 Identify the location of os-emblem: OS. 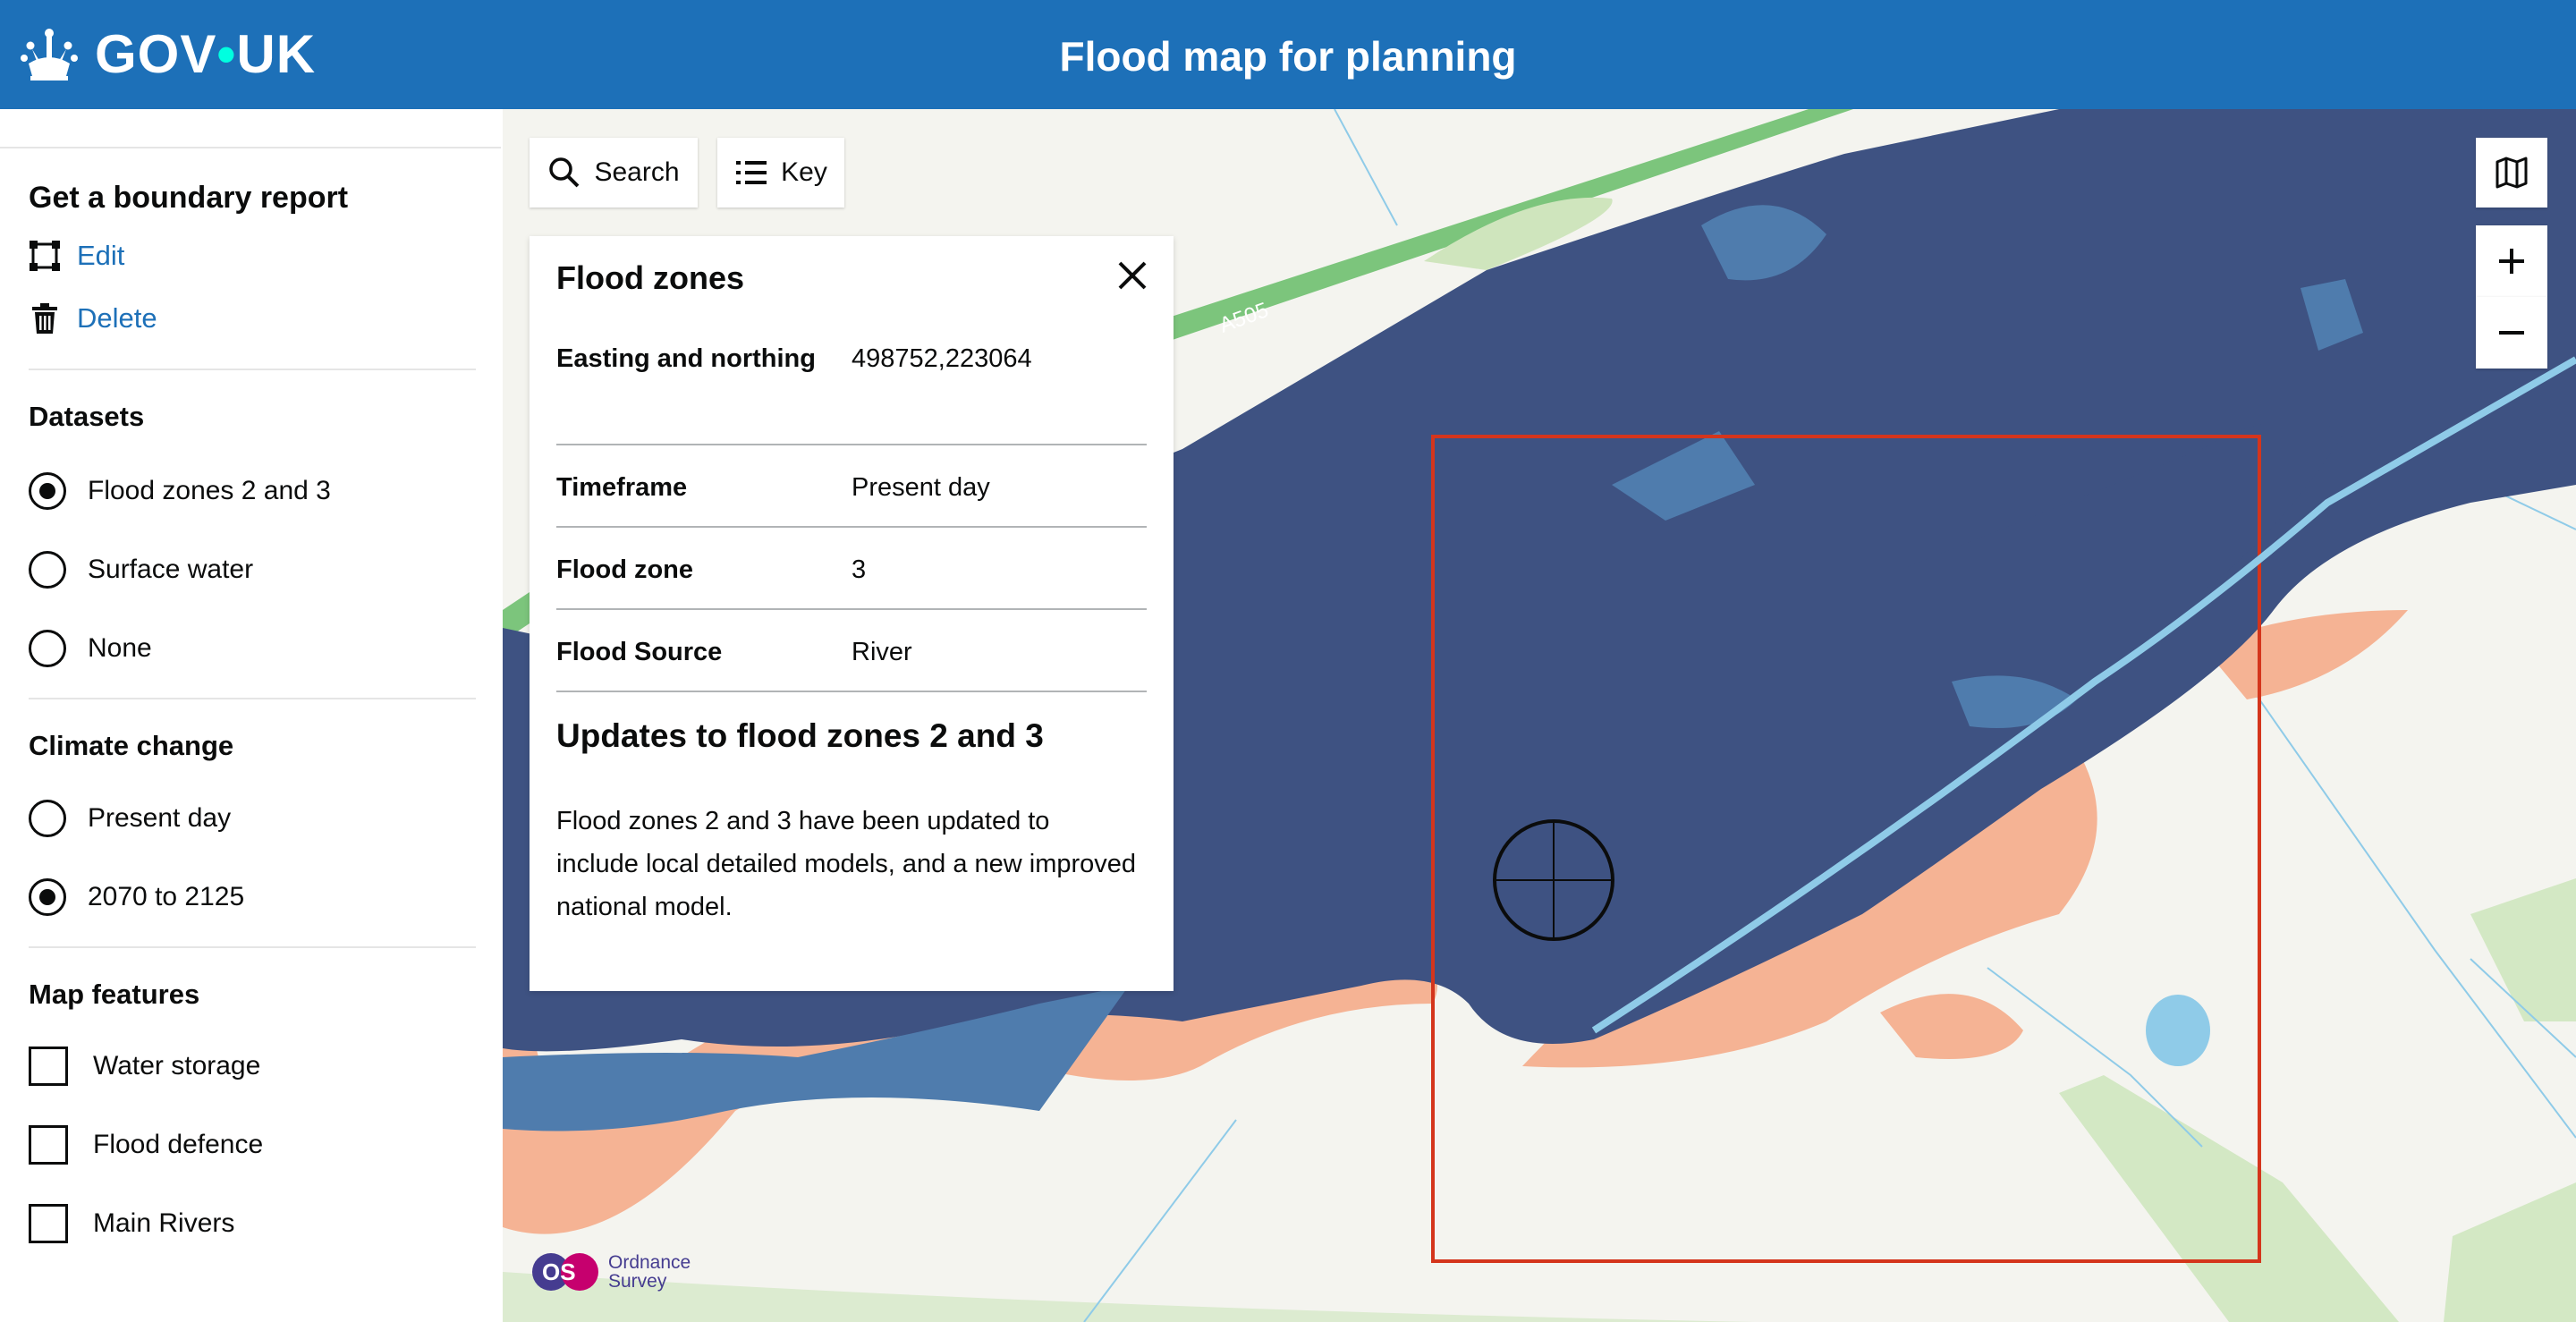
(565, 1272).